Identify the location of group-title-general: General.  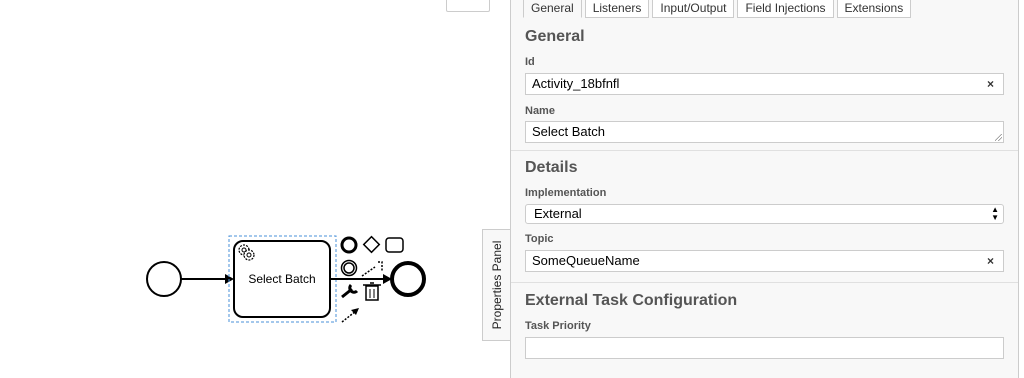
(555, 36).